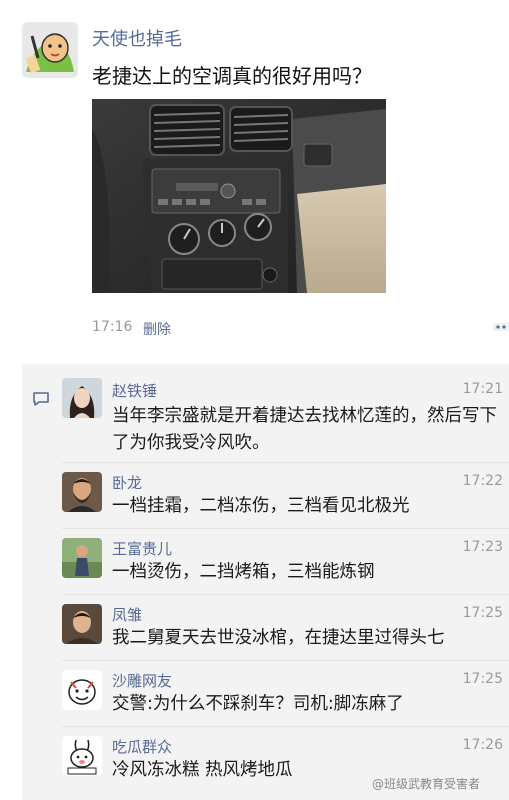 The width and height of the screenshot is (509, 800). Describe the element at coordinates (112, 327) in the screenshot. I see `post-time: 17:16` at that location.